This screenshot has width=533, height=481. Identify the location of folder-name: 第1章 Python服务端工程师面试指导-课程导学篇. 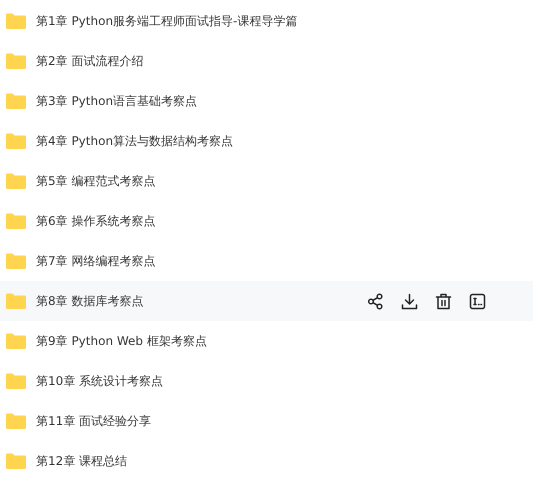
(167, 21).